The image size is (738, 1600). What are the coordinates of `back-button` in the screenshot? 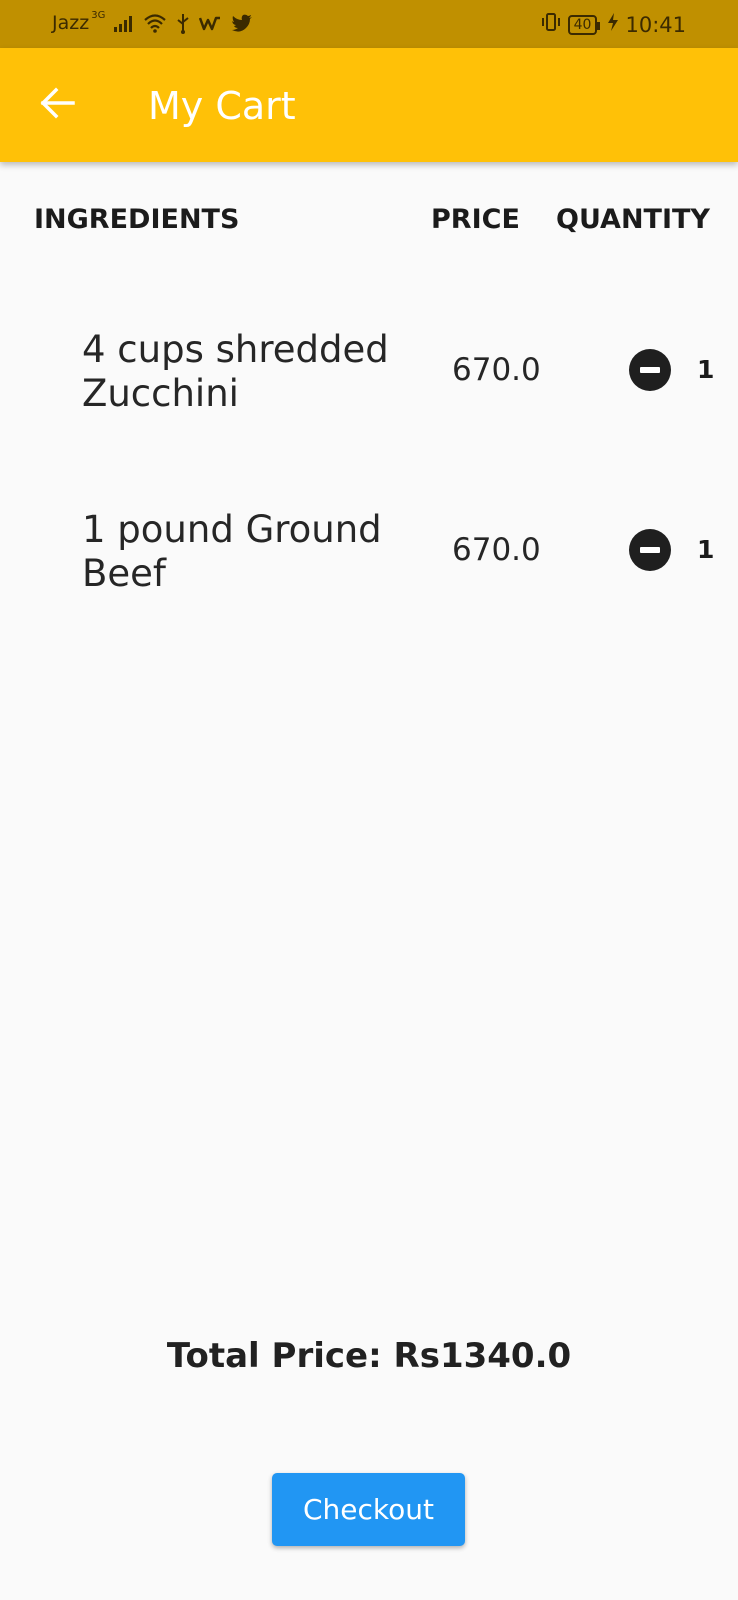 It's located at (57, 105).